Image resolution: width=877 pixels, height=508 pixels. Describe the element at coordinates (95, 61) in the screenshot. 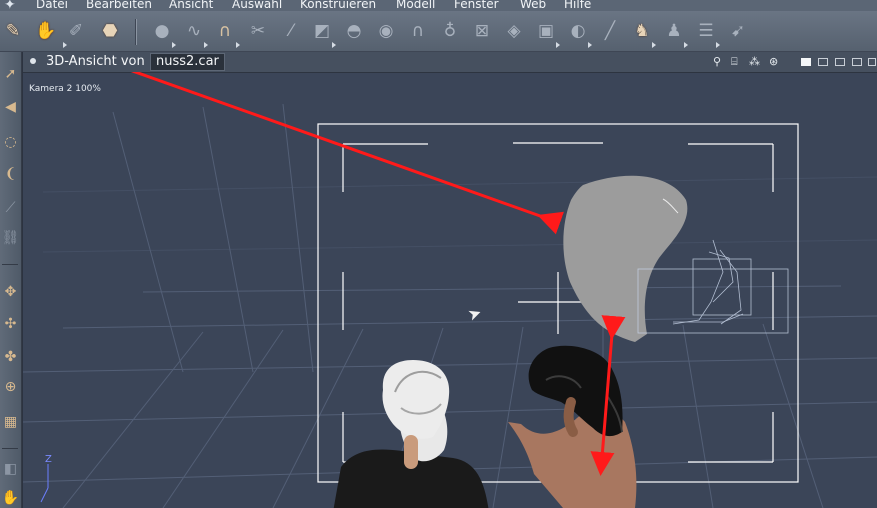

I see `viewport-title: 3D-Ansicht von` at that location.